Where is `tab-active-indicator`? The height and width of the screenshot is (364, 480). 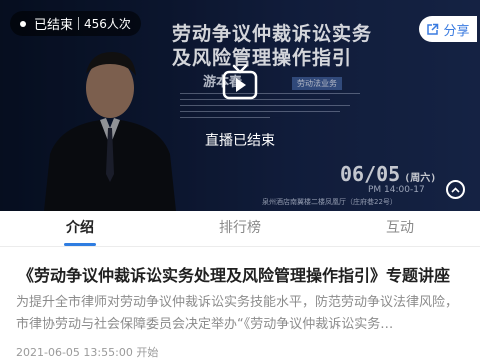 tab-active-indicator is located at coordinates (80, 244).